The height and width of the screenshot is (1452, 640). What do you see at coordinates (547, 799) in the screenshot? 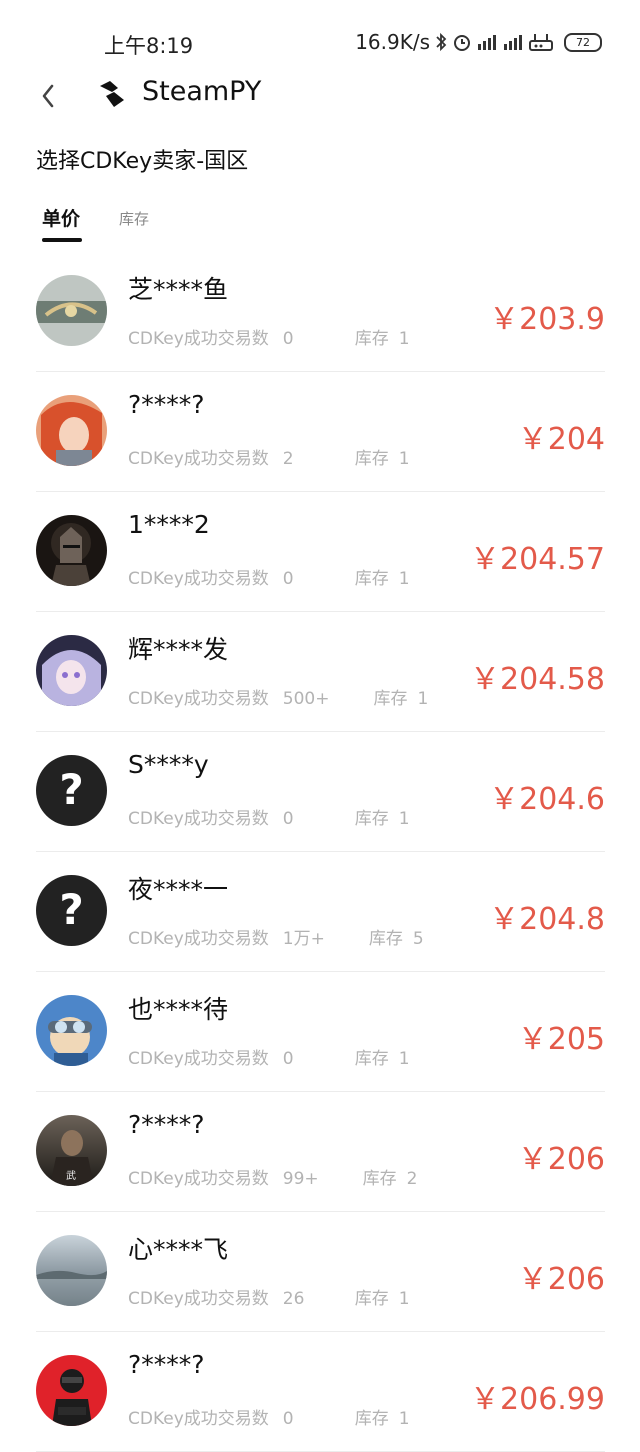
I see `seller-price: ￥204.6` at bounding box center [547, 799].